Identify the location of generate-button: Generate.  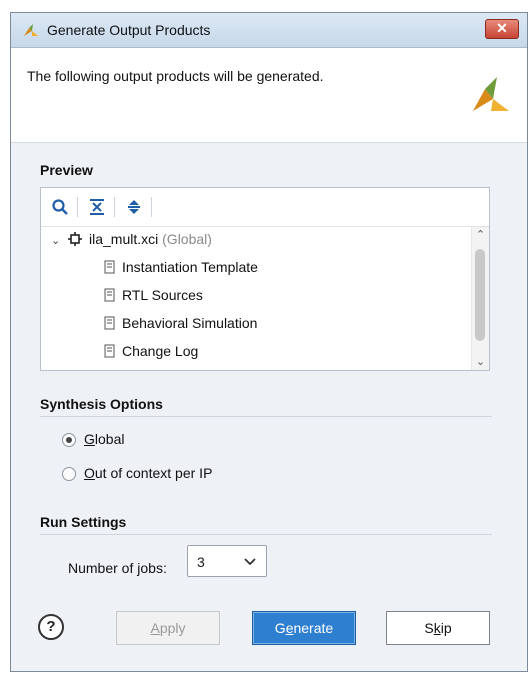
(304, 628).